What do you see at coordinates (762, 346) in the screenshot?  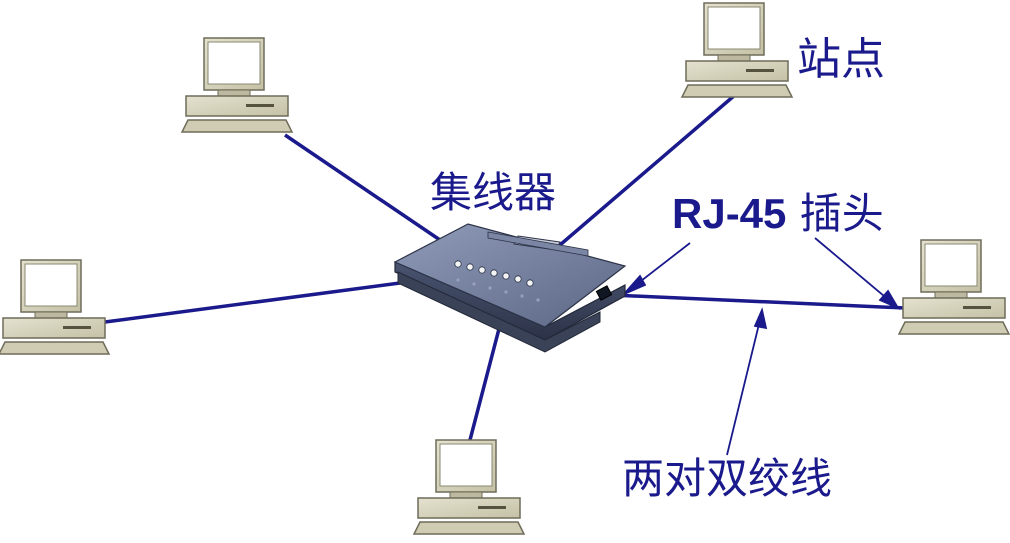 I see `annotation-arrows` at bounding box center [762, 346].